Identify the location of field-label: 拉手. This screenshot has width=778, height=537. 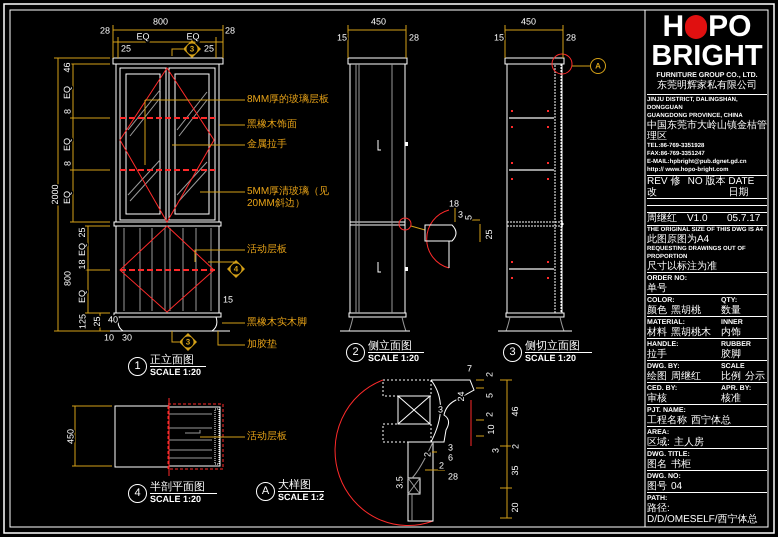
(657, 354).